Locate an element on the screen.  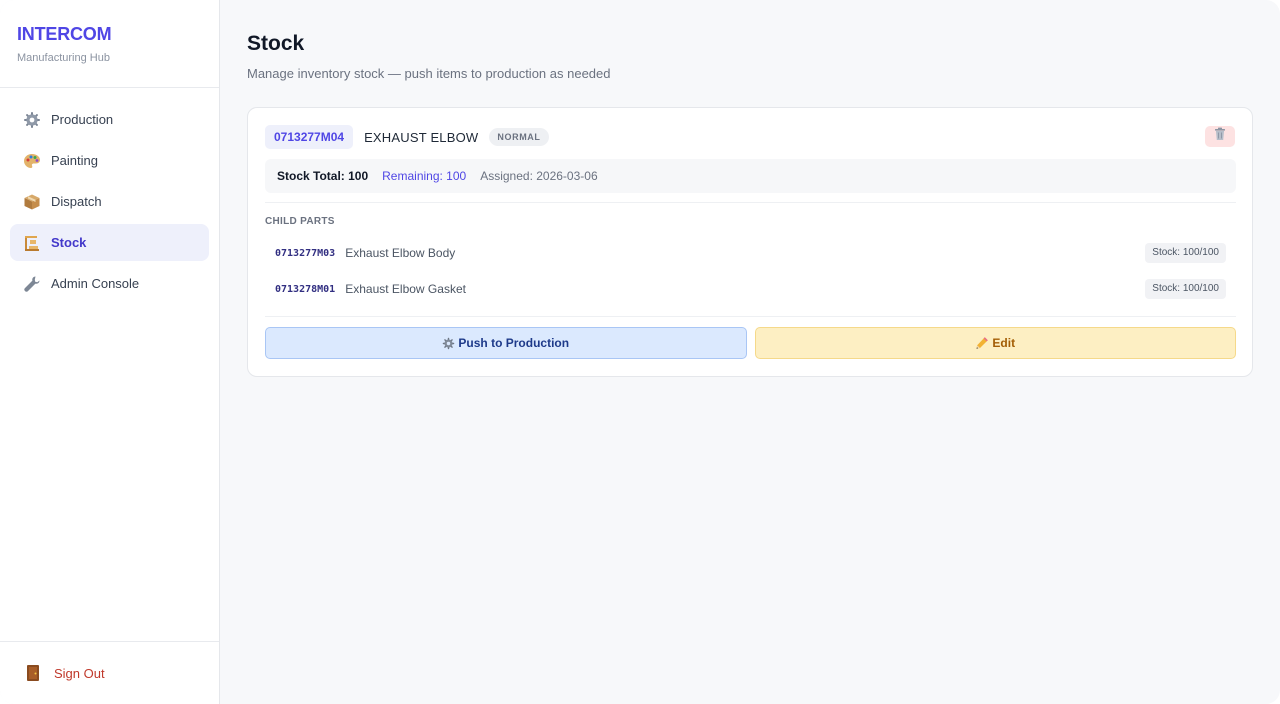
sidebar-item-admin-console: Admin Console is located at coordinates (109, 283).